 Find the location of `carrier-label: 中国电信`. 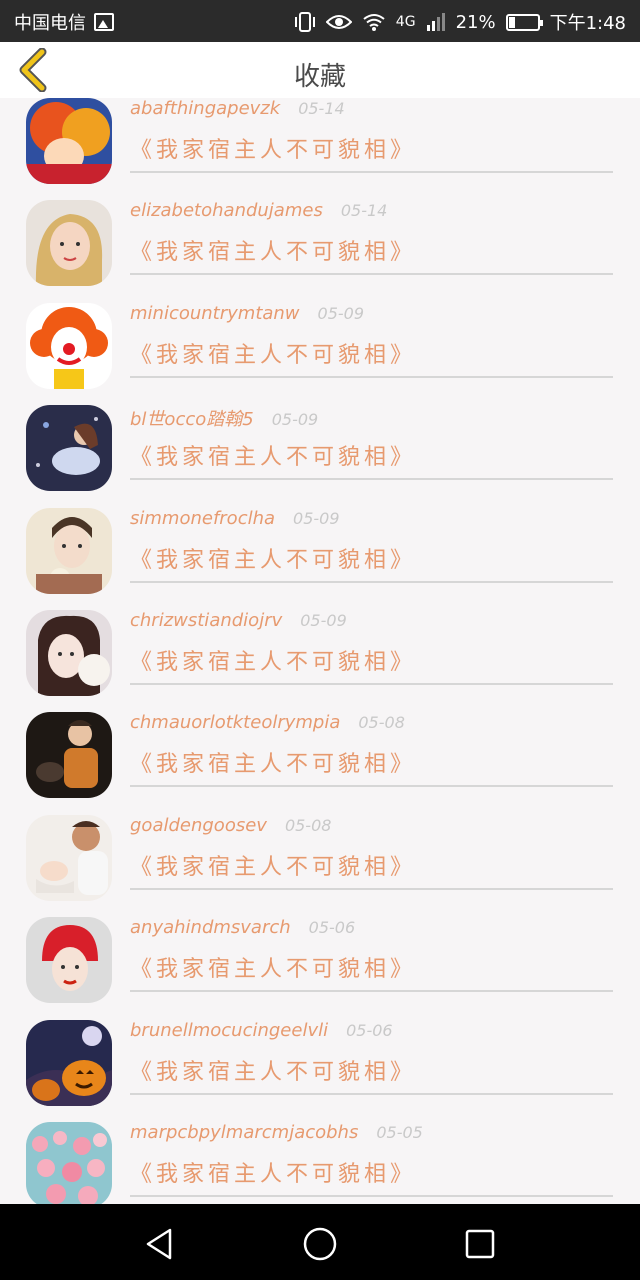

carrier-label: 中国电信 is located at coordinates (50, 23).